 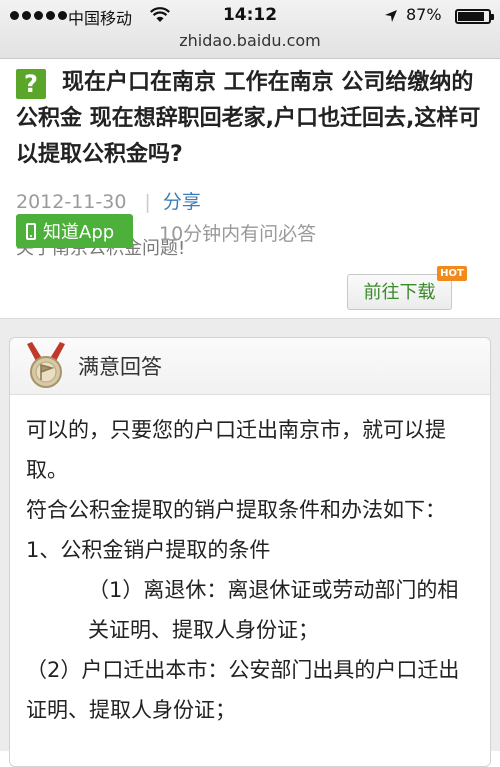 I want to click on answer-paragraph: 符合公积金提取的销户提取条件和办法如下：, so click(x=236, y=510).